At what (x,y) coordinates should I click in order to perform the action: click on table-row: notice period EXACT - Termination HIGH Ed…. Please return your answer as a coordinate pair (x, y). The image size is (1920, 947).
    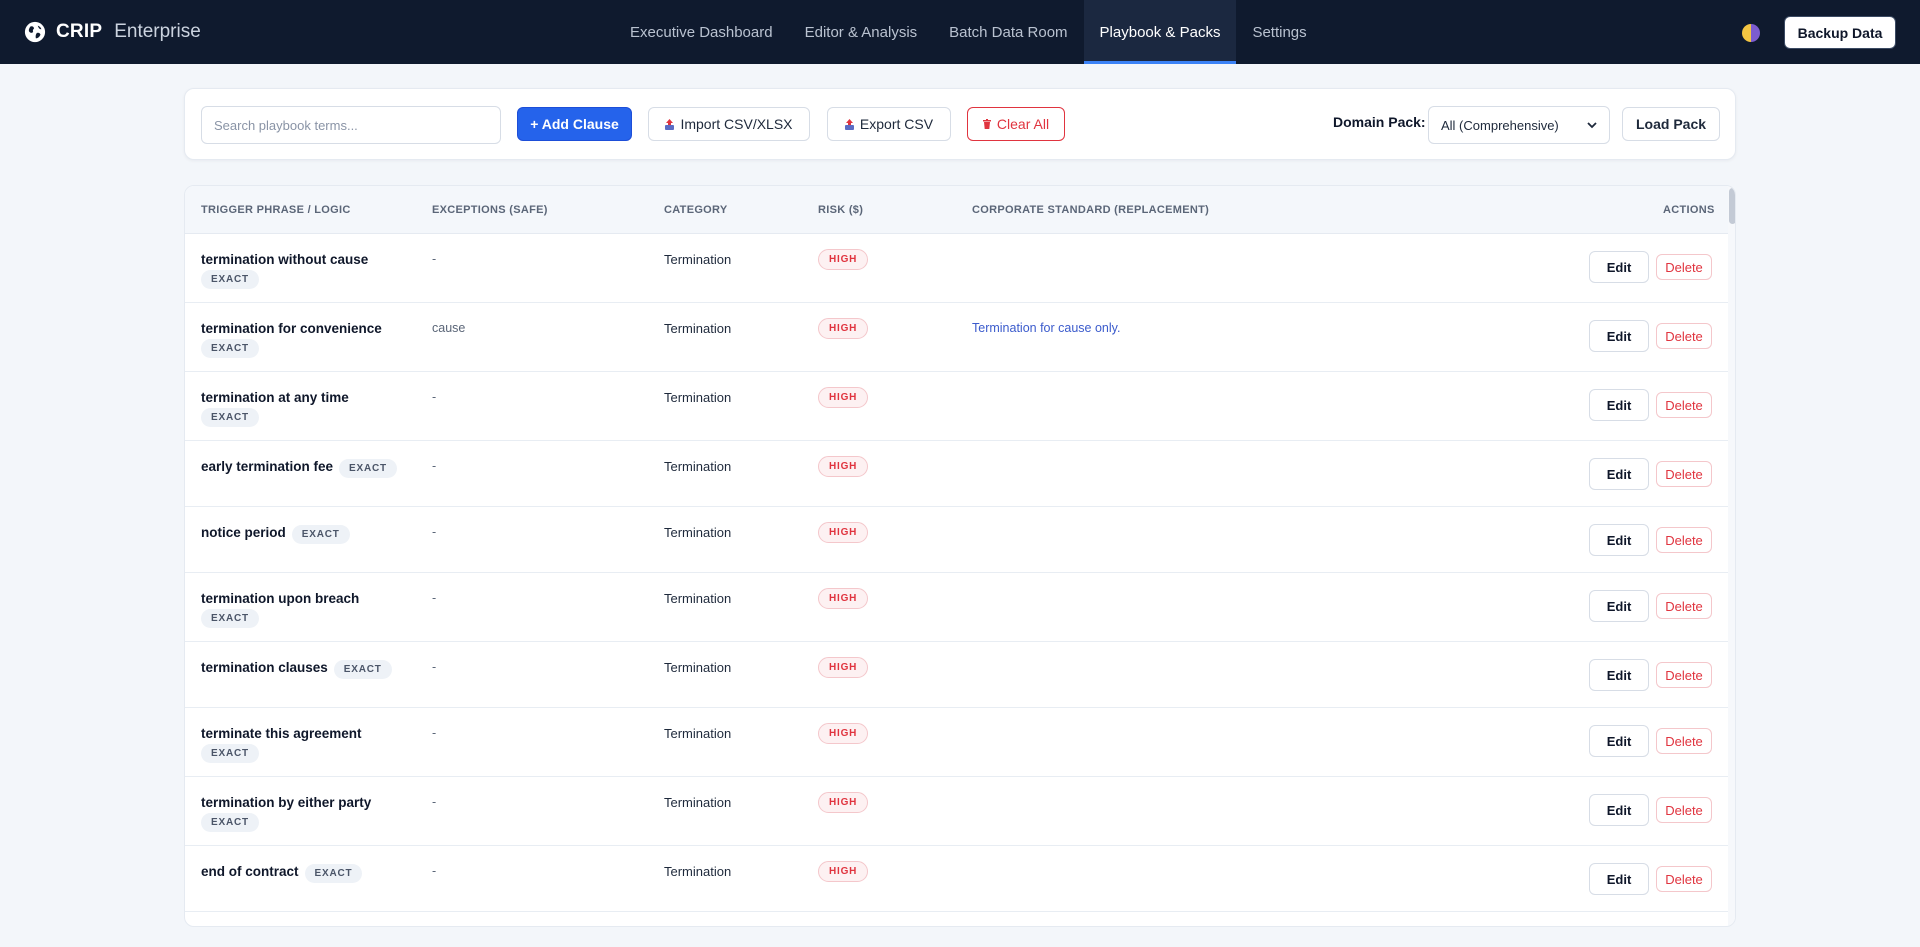
    Looking at the image, I should click on (956, 540).